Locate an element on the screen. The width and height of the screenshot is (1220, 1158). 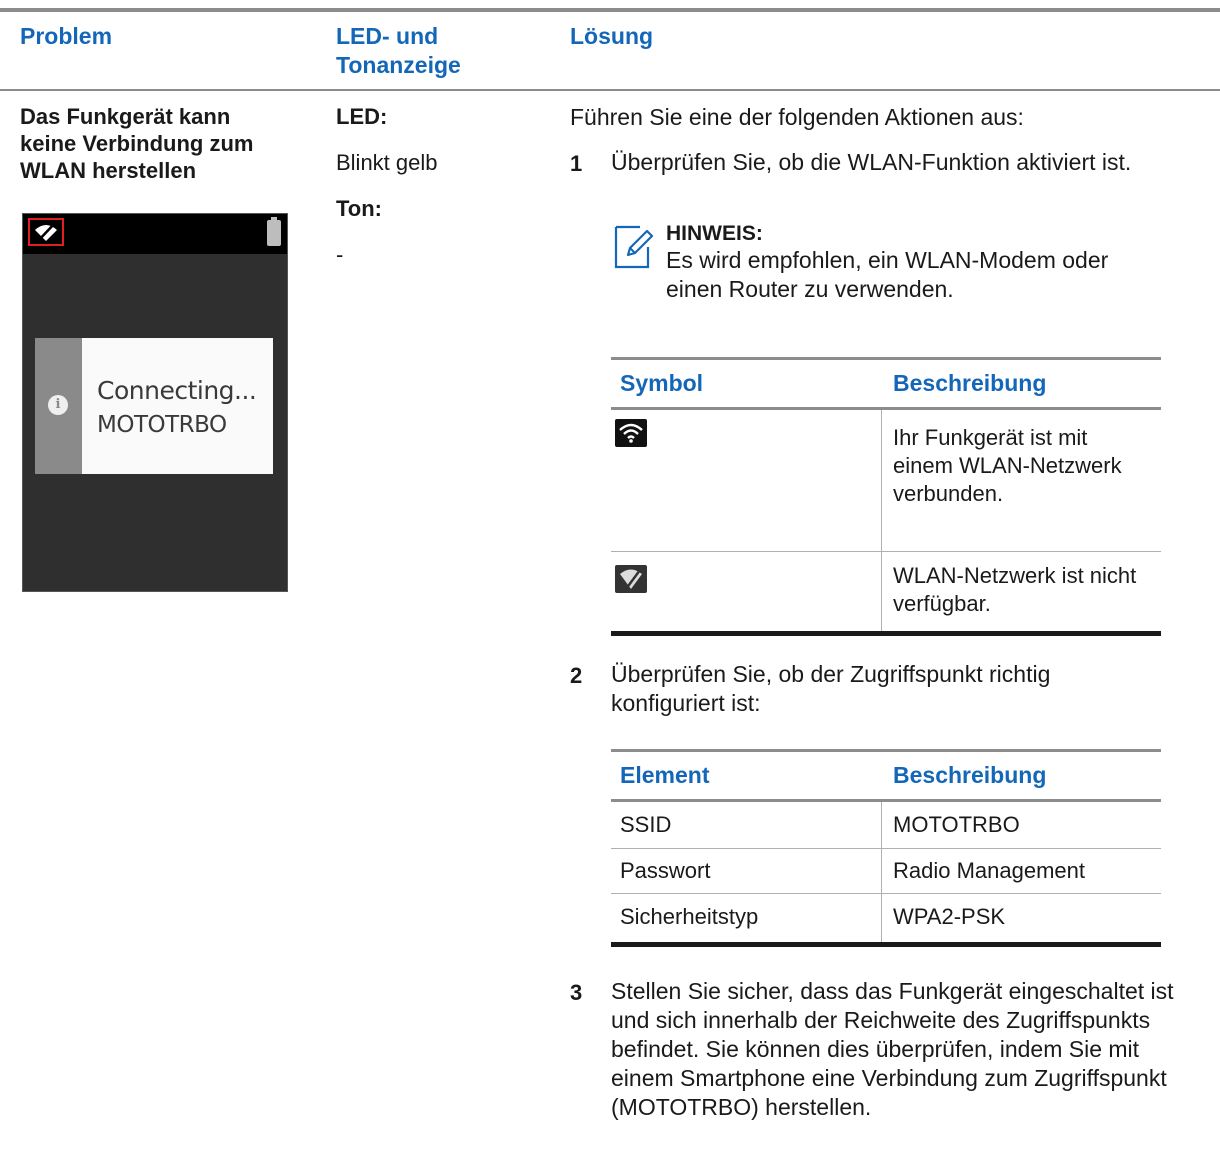
step-number-3: 3 is located at coordinates (576, 992).